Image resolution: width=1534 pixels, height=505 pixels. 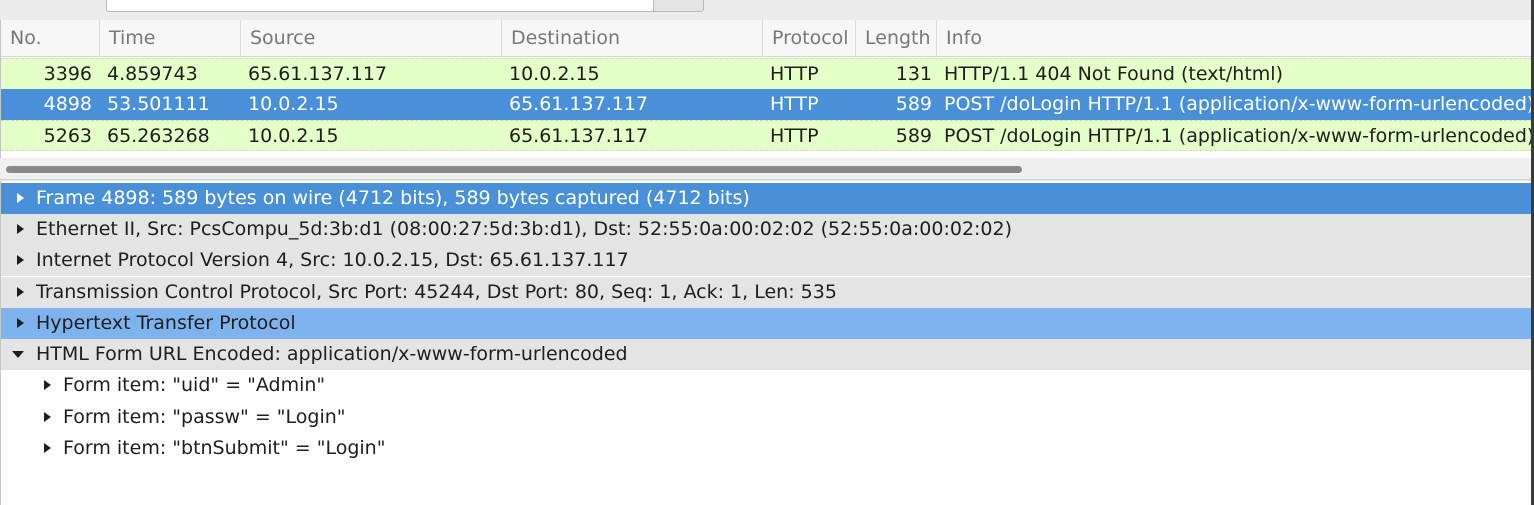 I want to click on column-header-info: Info, so click(x=1234, y=38).